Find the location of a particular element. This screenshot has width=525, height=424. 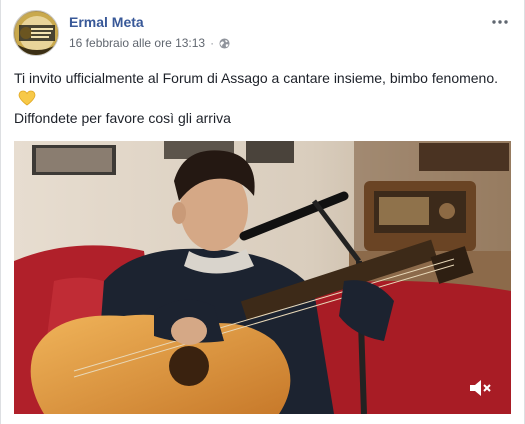

author-name: Ermal Meta is located at coordinates (106, 22).